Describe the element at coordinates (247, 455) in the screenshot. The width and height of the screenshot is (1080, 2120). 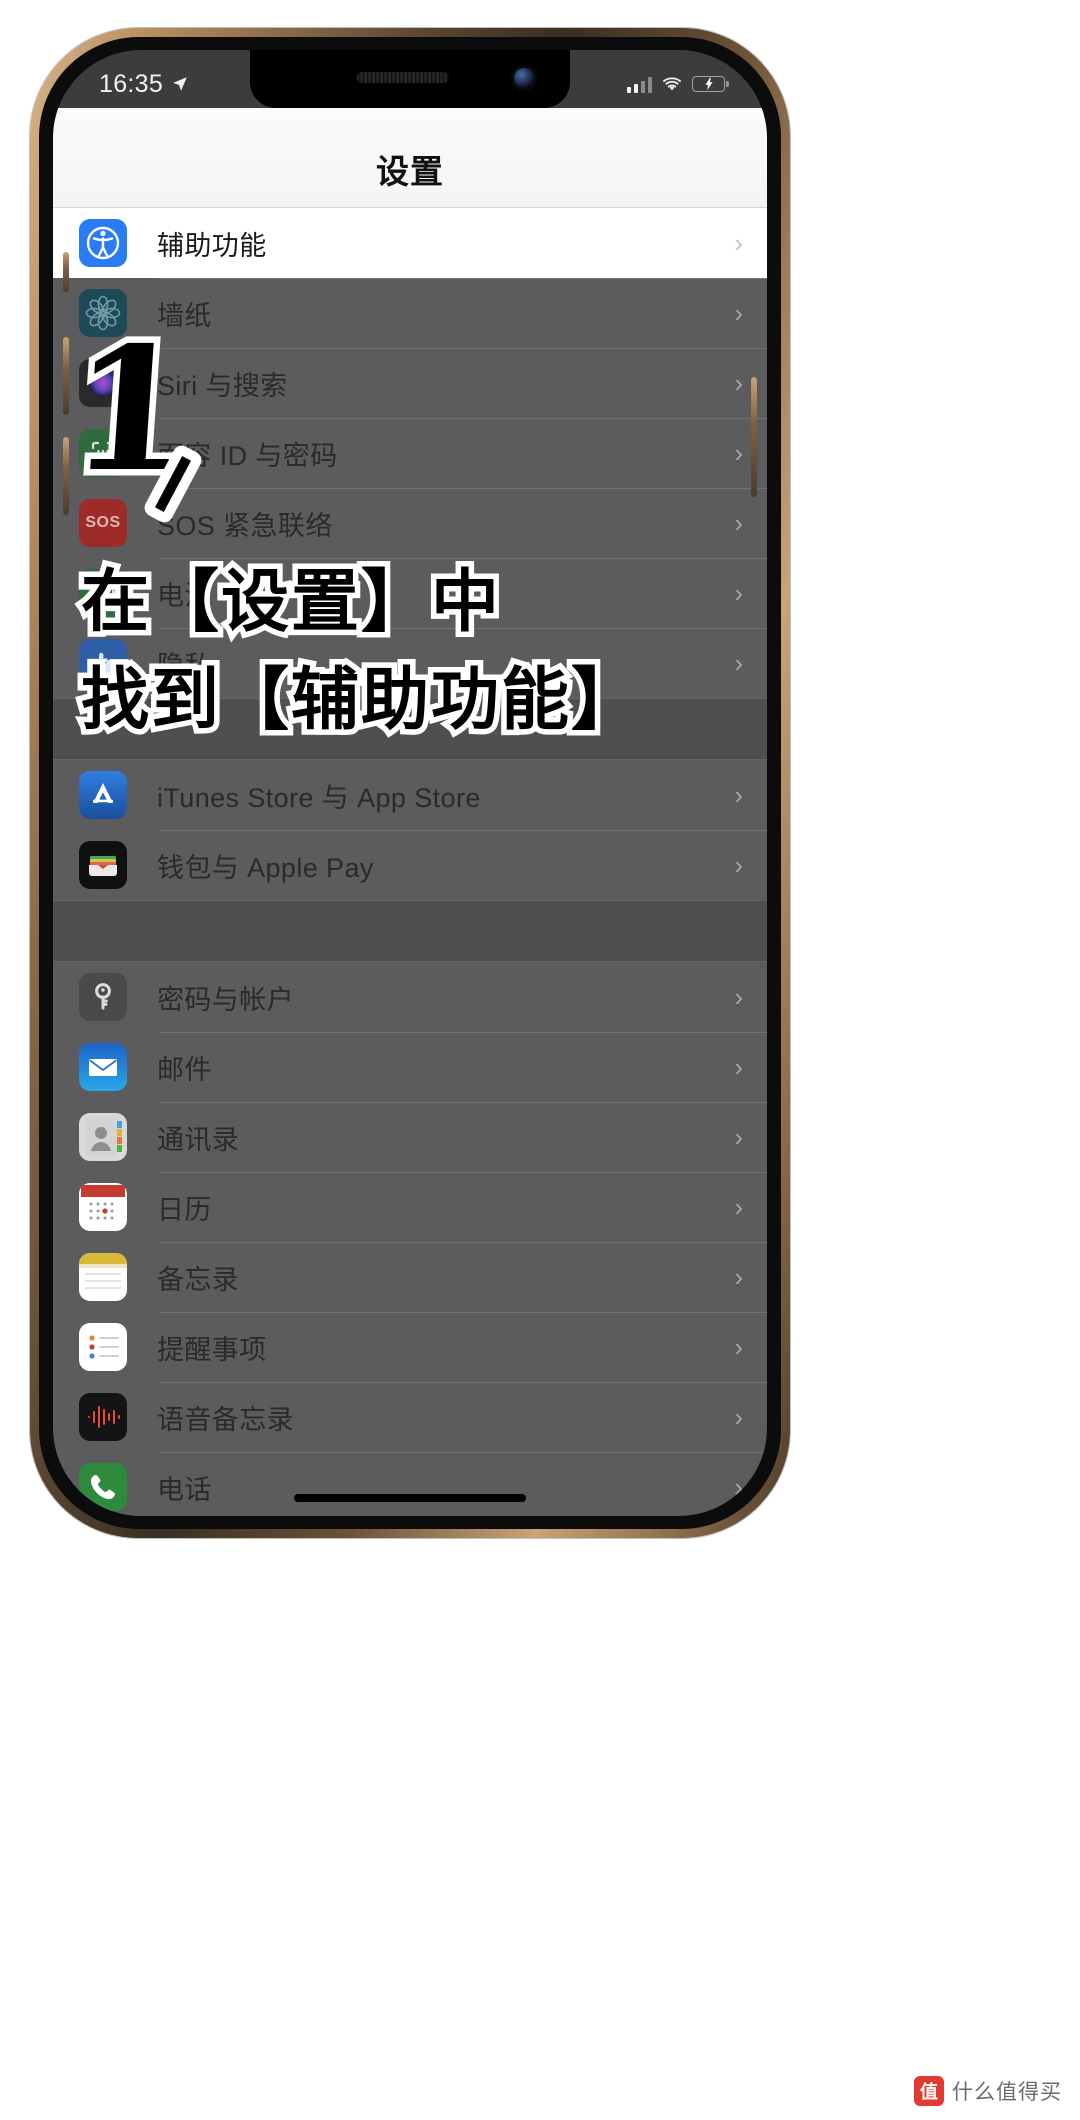
I see `settings-row-label: 面容 ID 与密码` at that location.